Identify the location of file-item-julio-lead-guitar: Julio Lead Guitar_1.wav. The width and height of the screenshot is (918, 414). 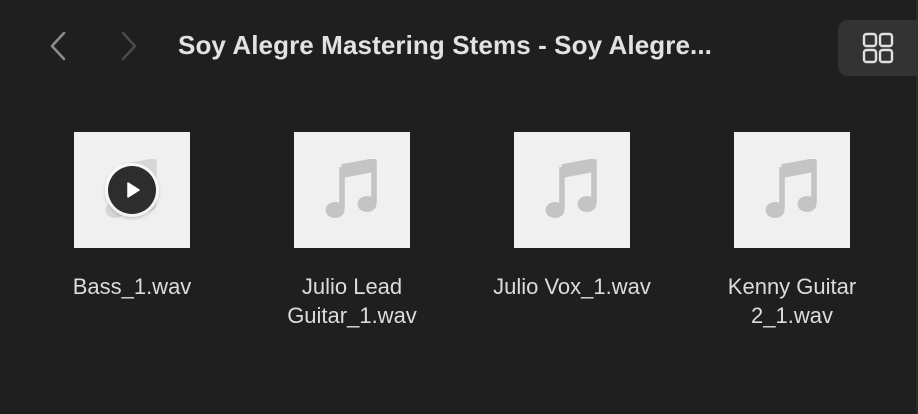
(352, 231).